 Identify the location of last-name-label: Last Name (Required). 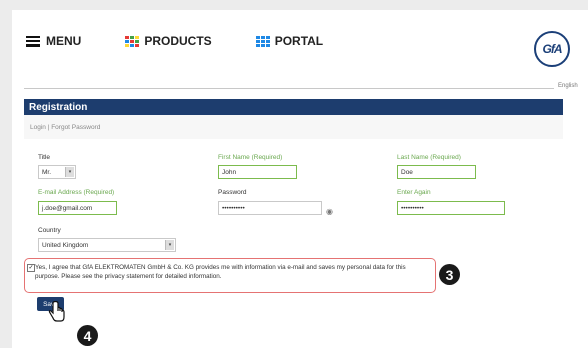
(429, 157).